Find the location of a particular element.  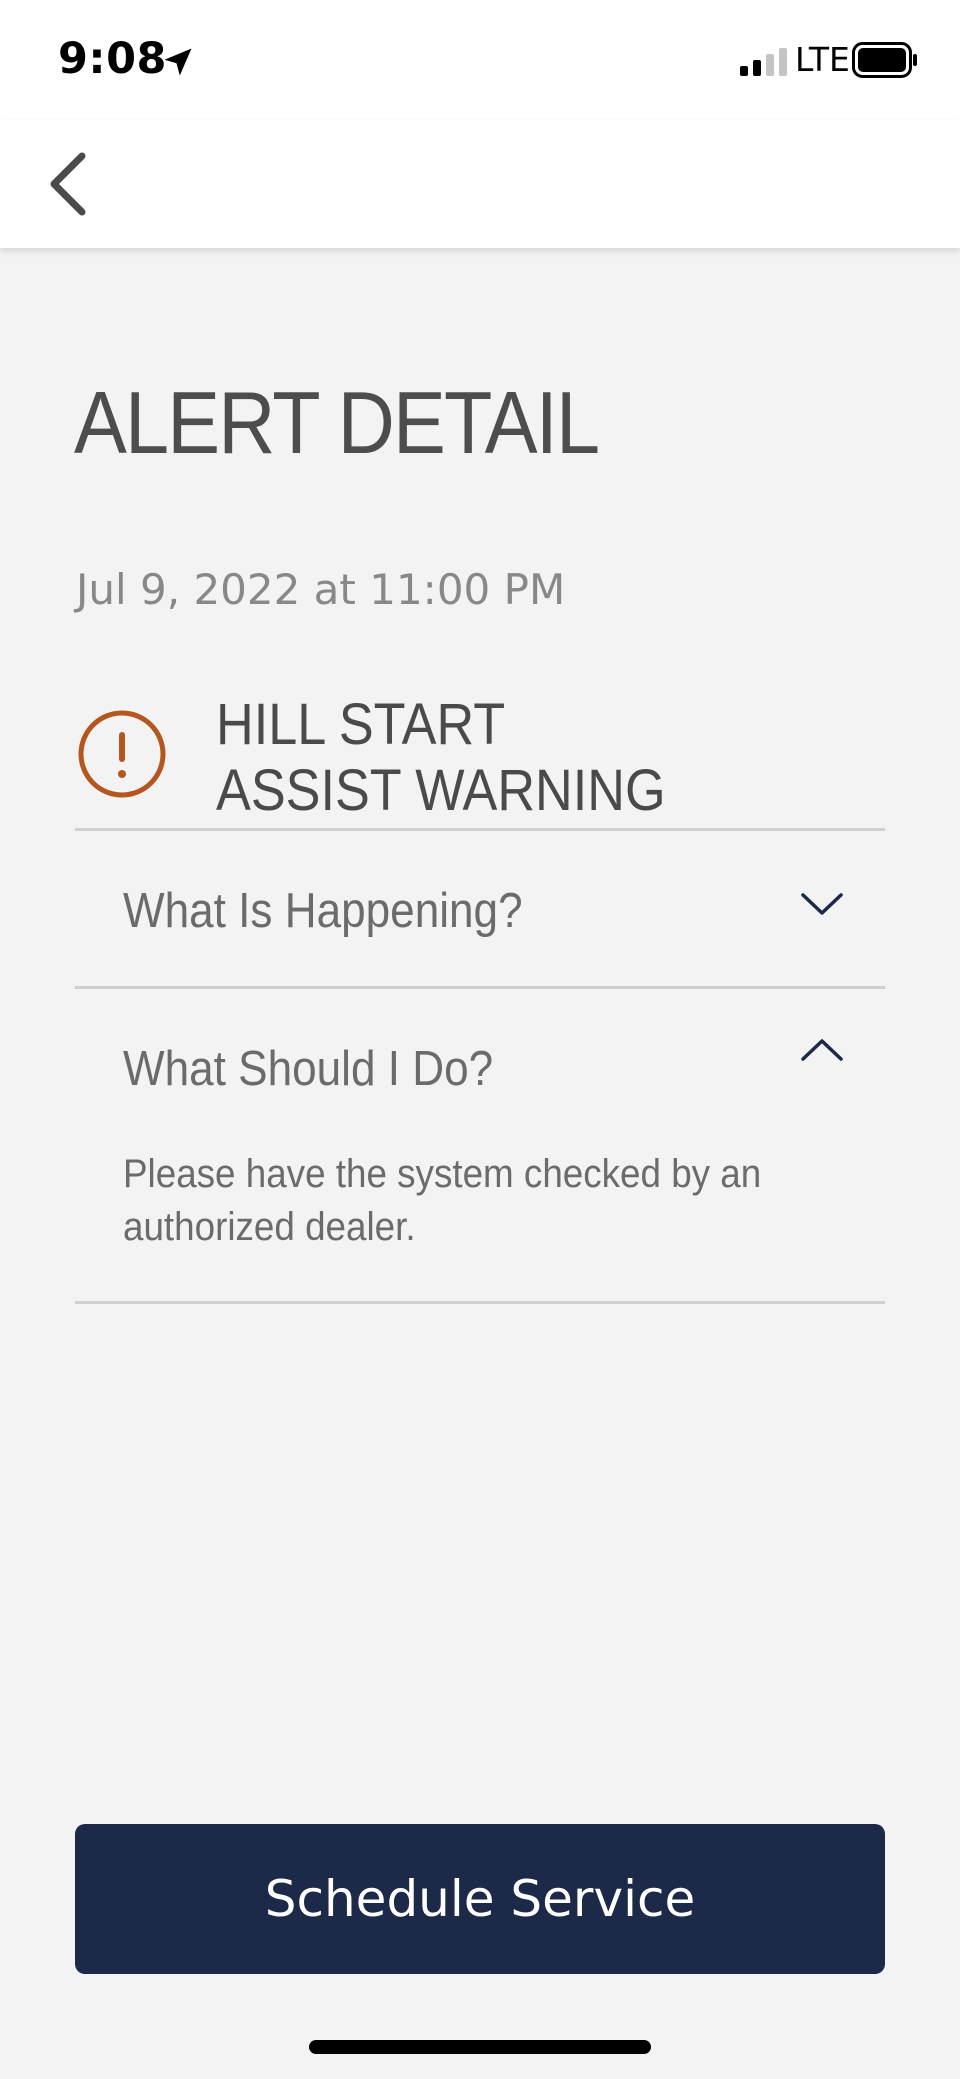

battery-icon is located at coordinates (884, 60).